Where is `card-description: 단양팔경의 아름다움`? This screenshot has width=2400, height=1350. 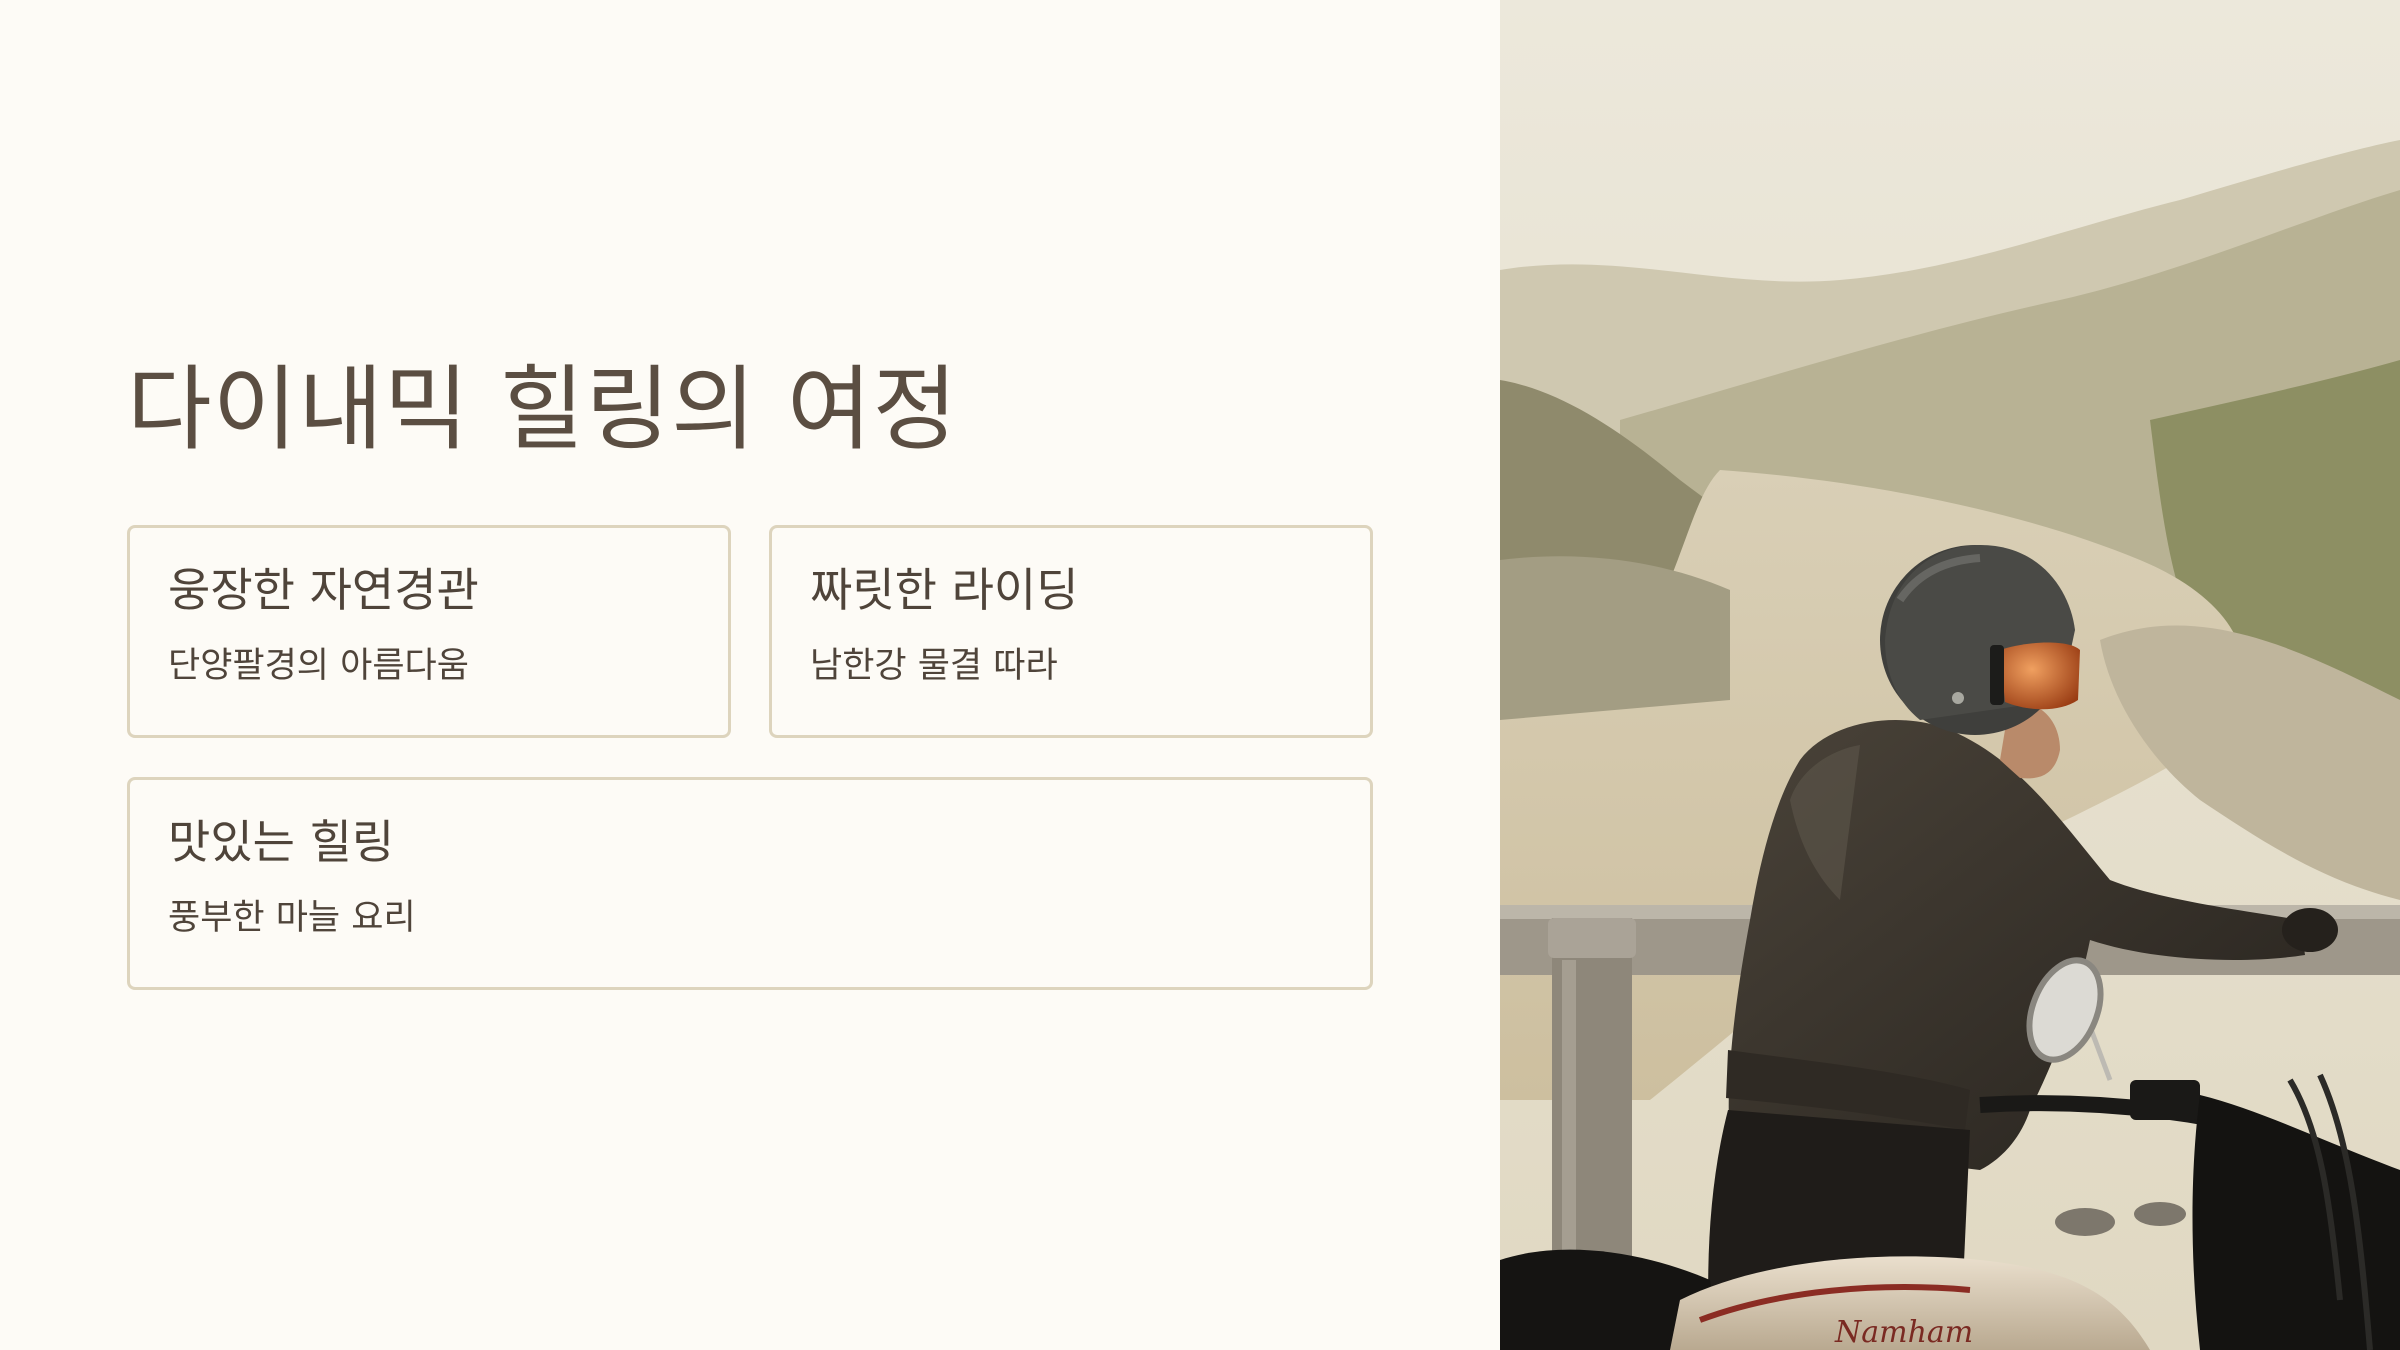 card-description: 단양팔경의 아름다움 is located at coordinates (318, 666).